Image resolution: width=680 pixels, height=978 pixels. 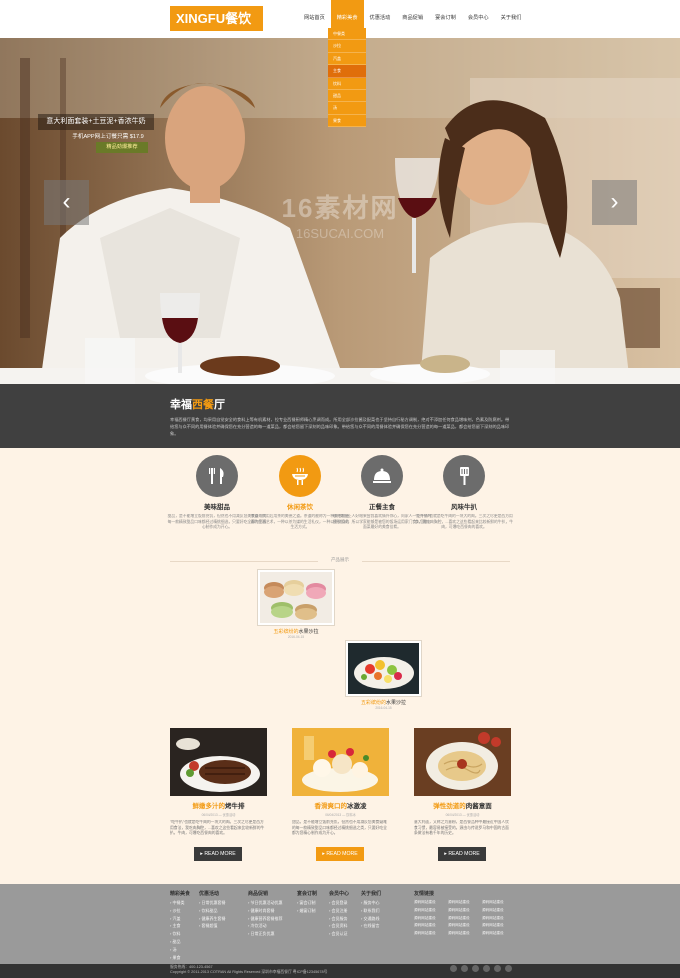 I want to click on dropdown-item: 沙拉, so click(x=347, y=46).